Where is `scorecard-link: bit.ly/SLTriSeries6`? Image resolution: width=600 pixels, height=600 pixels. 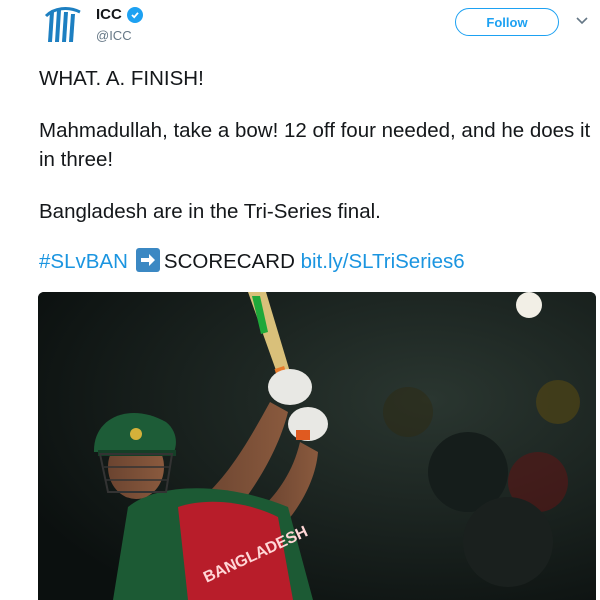
scorecard-link: bit.ly/SLTriSeries6 is located at coordinates (383, 261).